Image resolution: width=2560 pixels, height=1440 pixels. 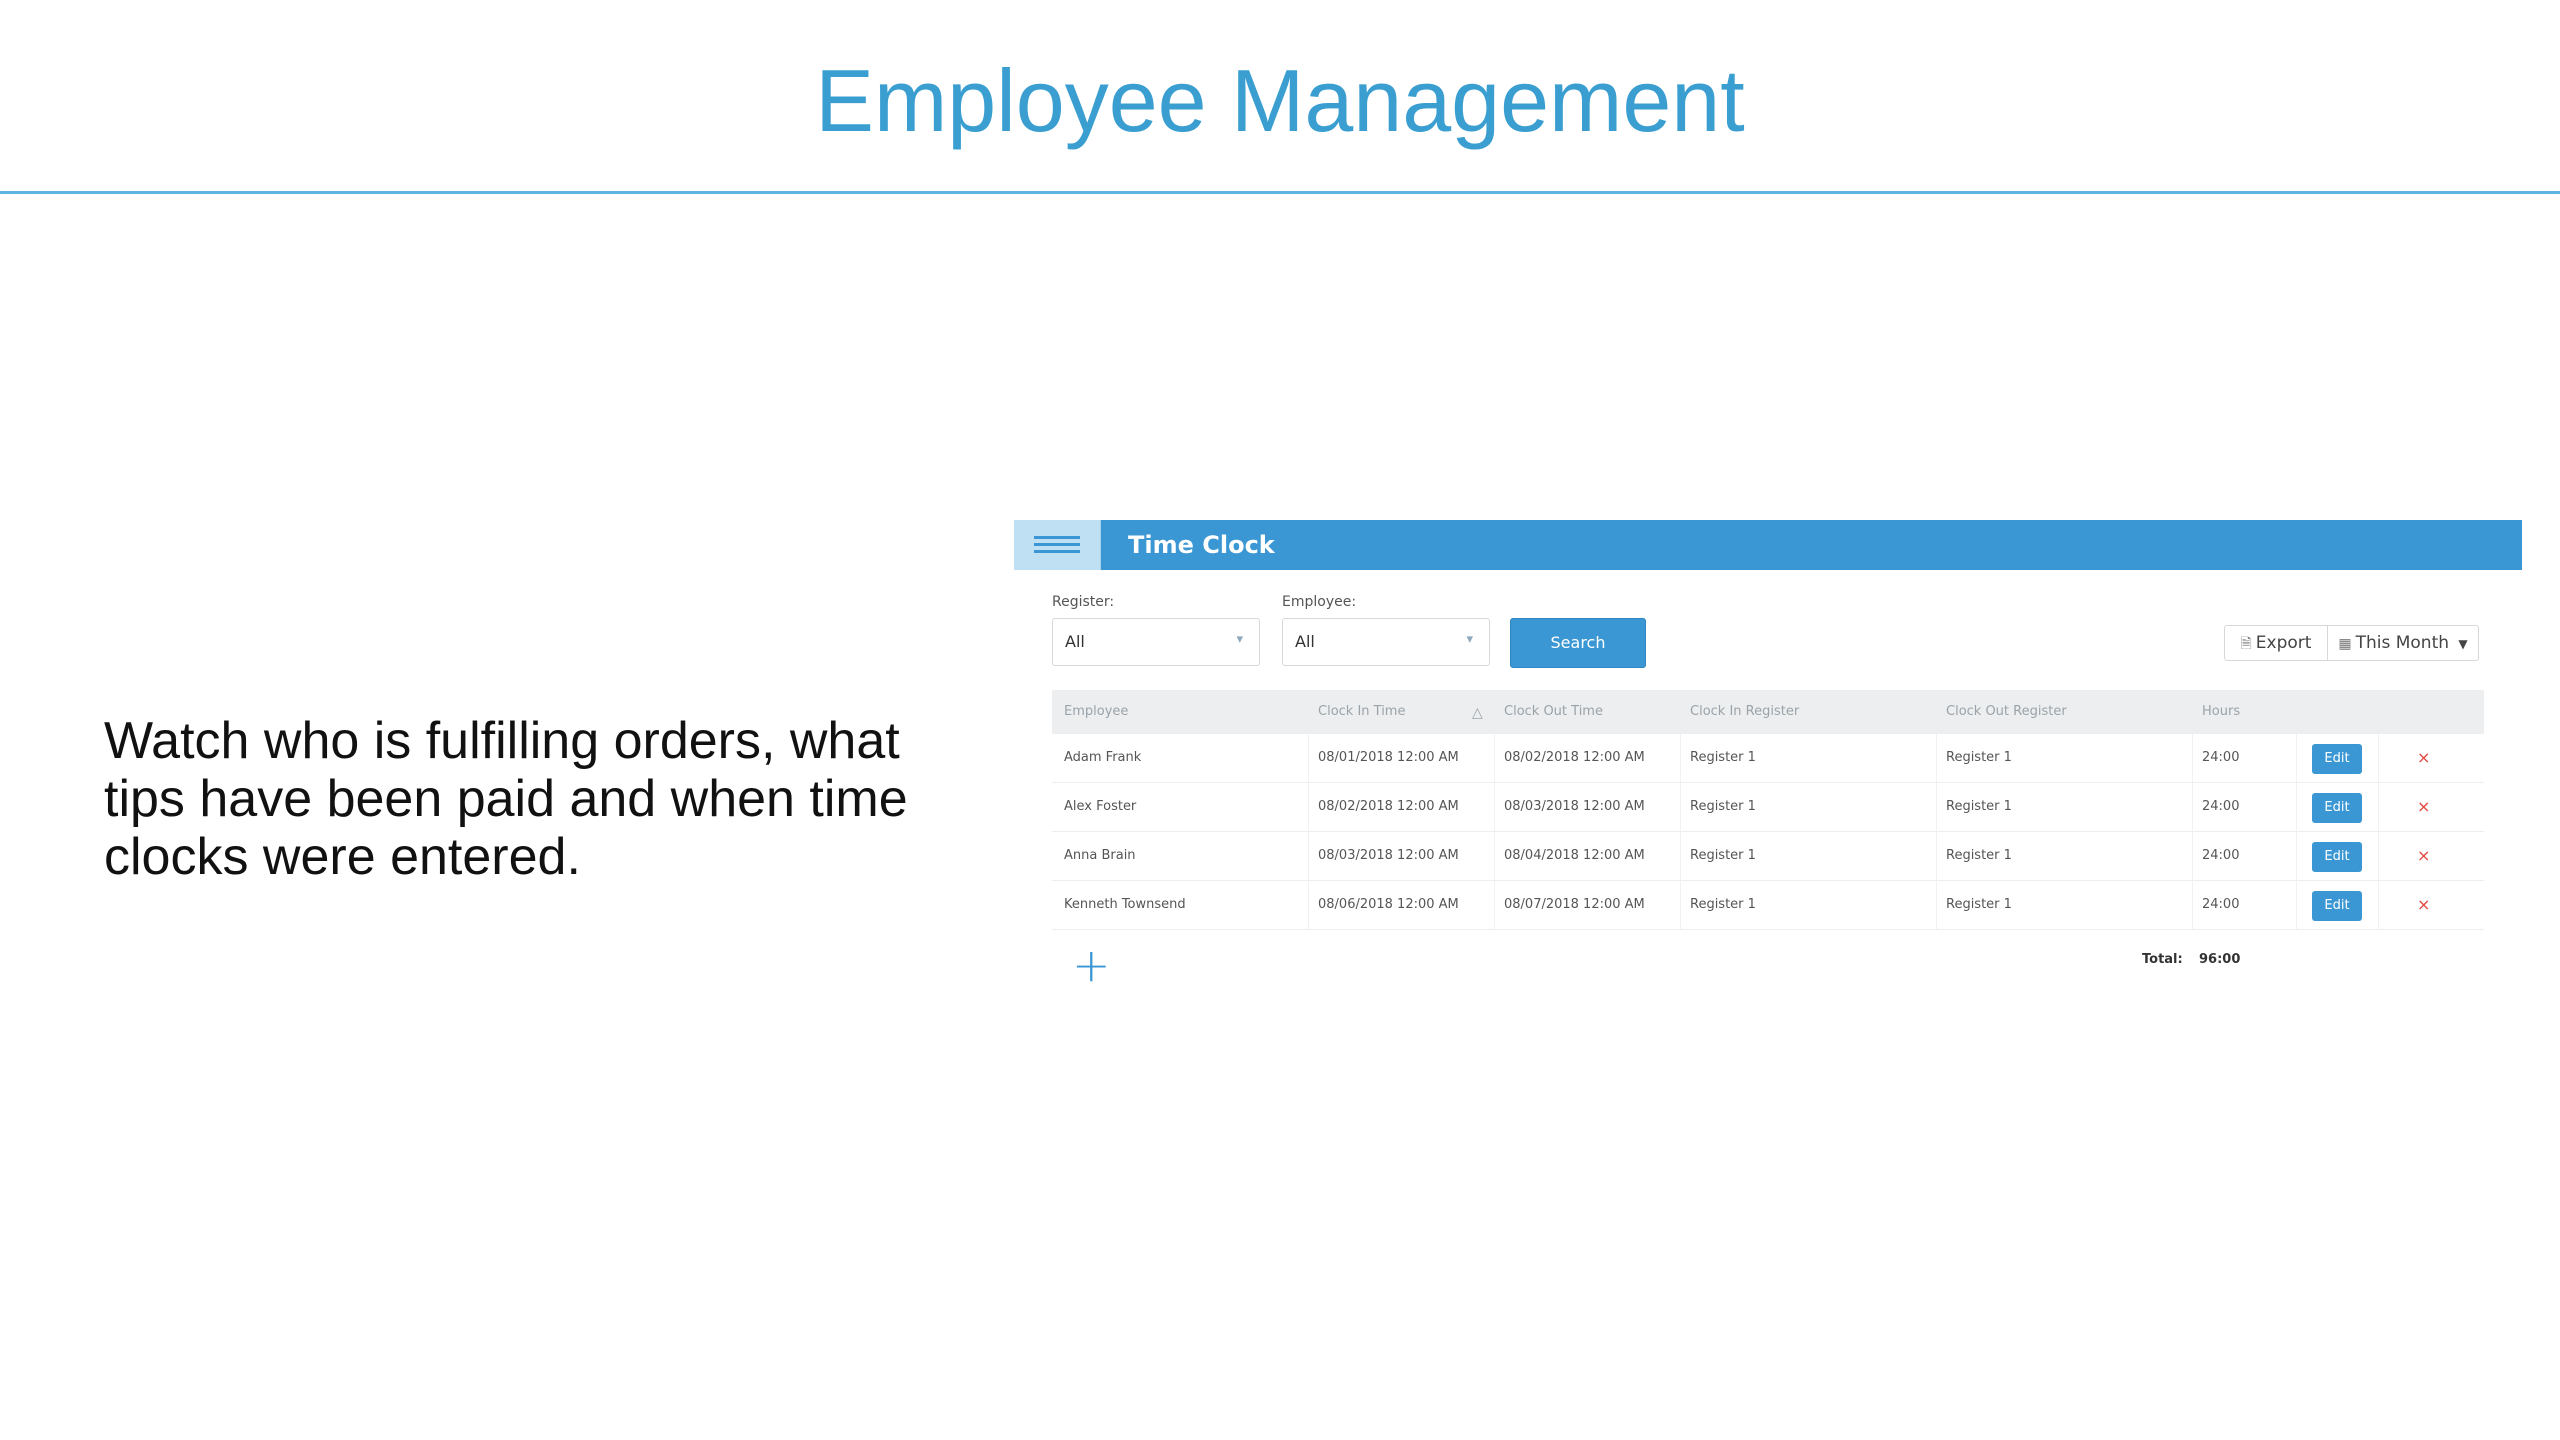 What do you see at coordinates (1091, 965) in the screenshot?
I see `add-entry-button: +` at bounding box center [1091, 965].